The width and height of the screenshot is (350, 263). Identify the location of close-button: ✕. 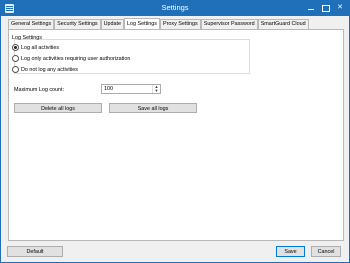
(340, 8).